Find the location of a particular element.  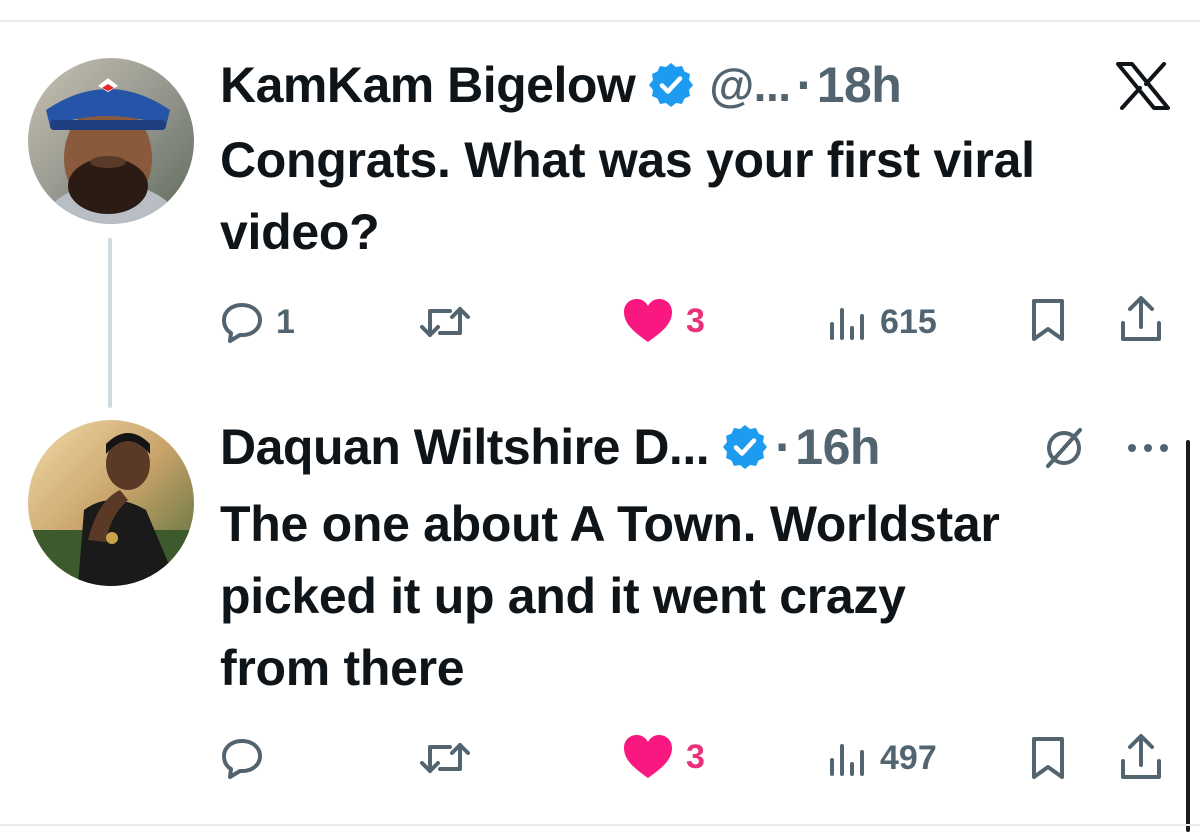

timestamp: 16h is located at coordinates (837, 447).